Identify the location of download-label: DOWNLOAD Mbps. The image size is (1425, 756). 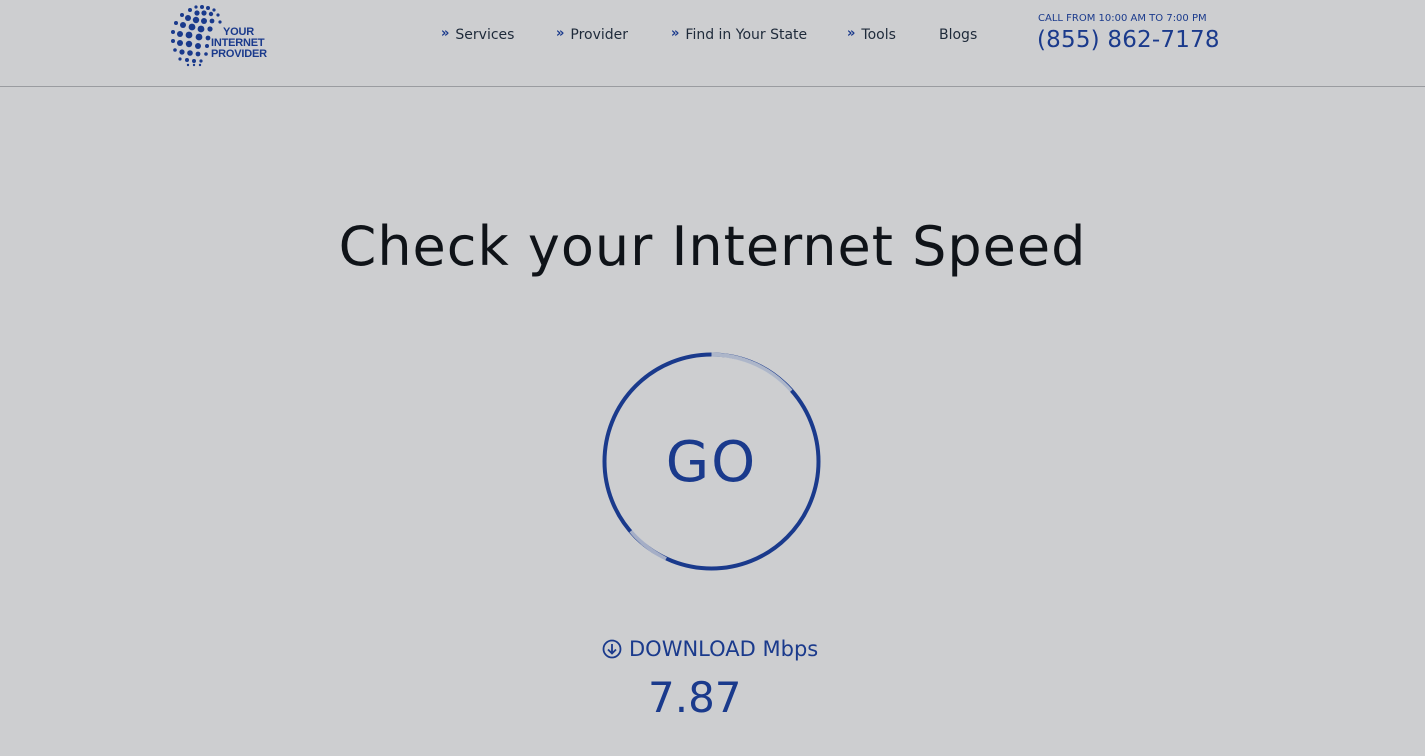
(710, 649).